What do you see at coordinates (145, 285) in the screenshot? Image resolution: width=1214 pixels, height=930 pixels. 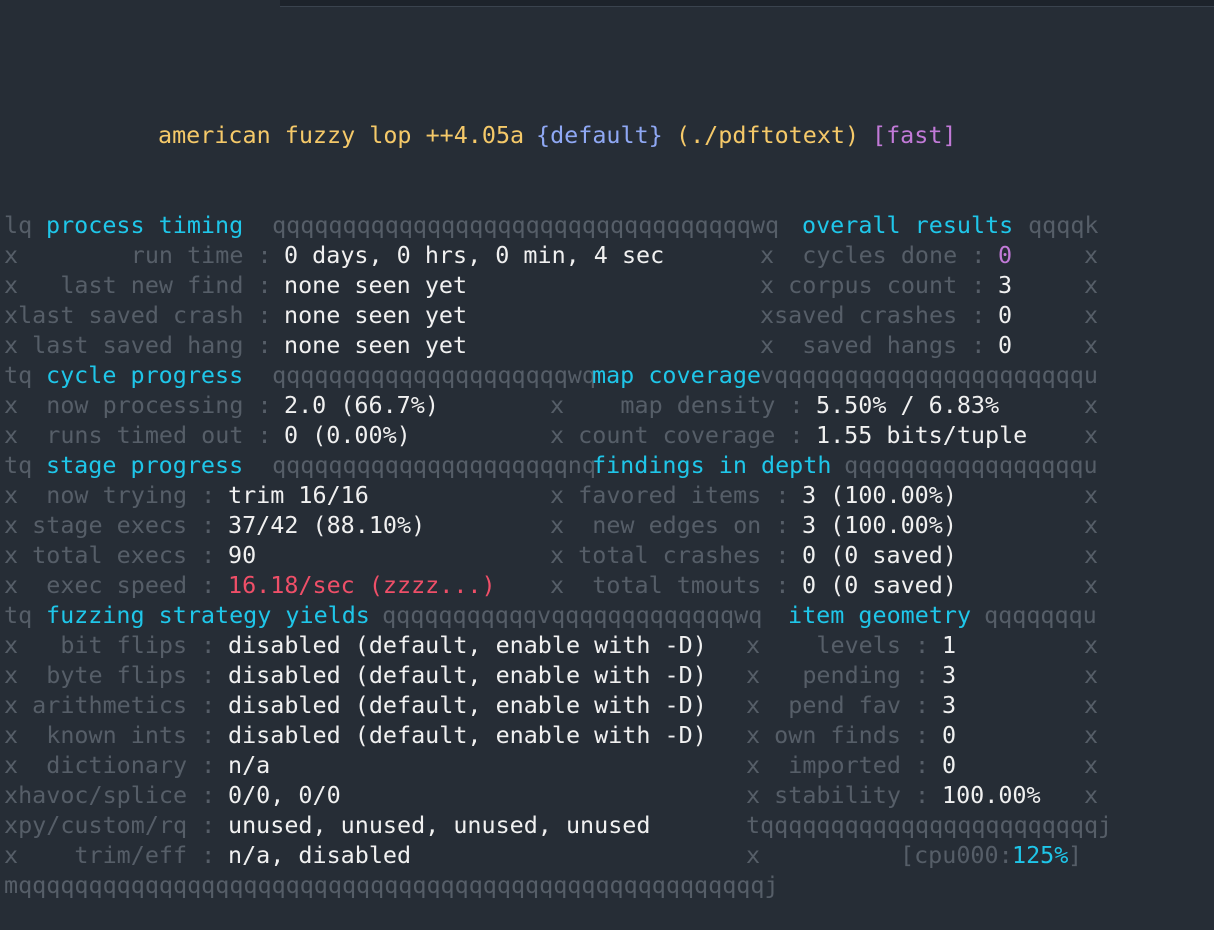 I see `frame-label: x last new find :` at bounding box center [145, 285].